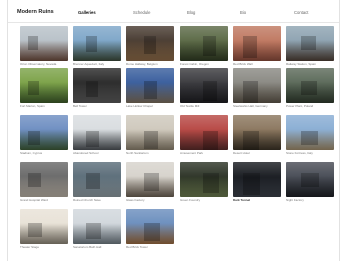 The image size is (347, 261). I want to click on gallery-item: Lake Hollow Chapel, so click(150, 88).